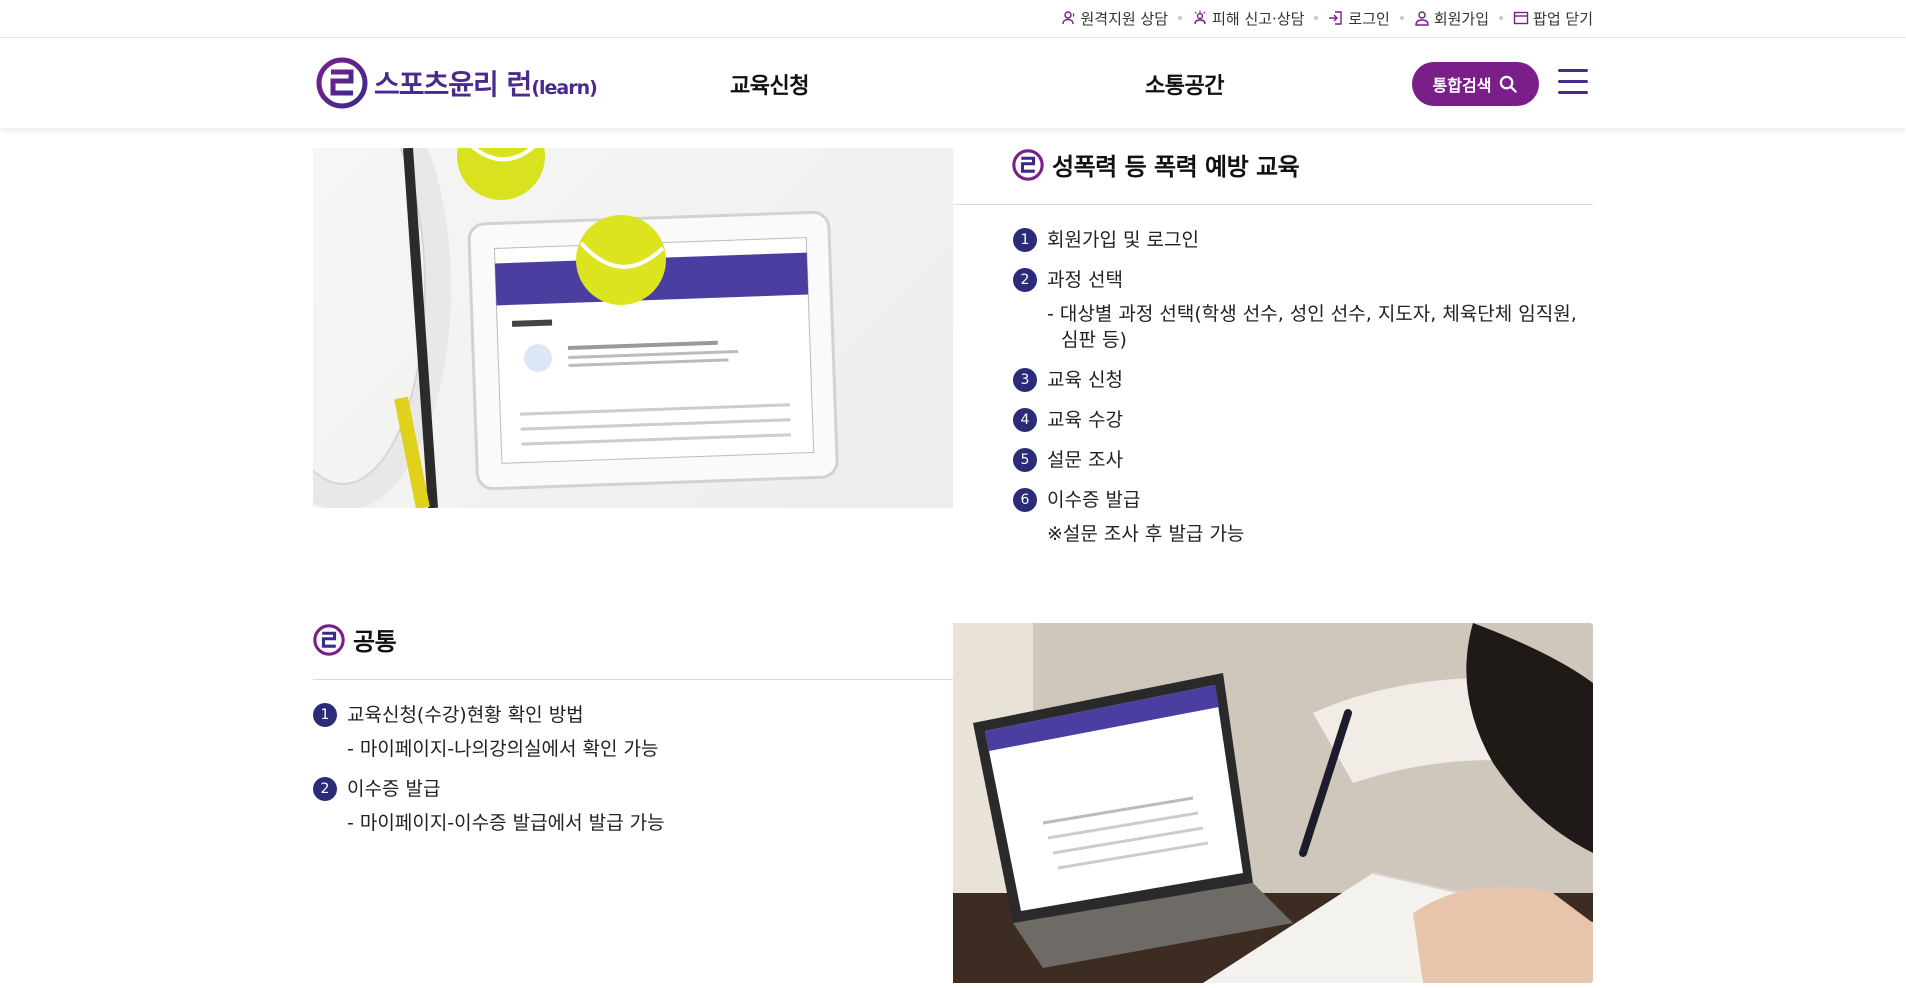  I want to click on login-label: 로그인, so click(1369, 18).